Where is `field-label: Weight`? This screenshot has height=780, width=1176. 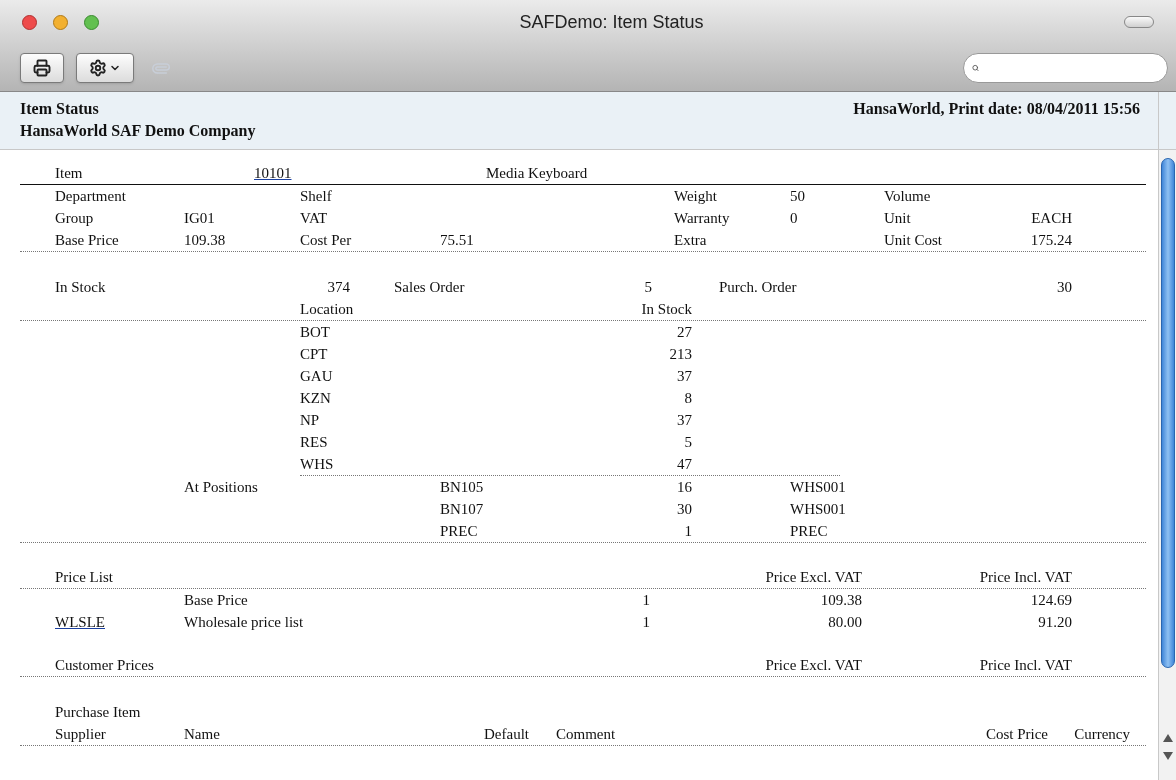 field-label: Weight is located at coordinates (695, 196).